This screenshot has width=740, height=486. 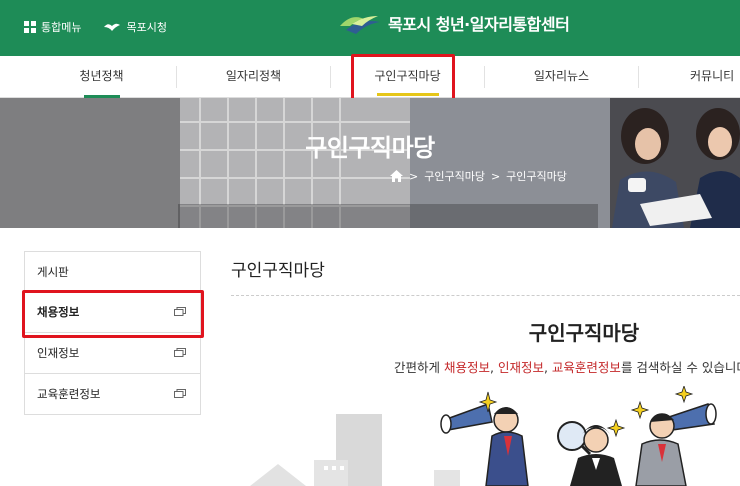 What do you see at coordinates (95, 27) in the screenshot?
I see `top-left-links: 통합메뉴 목포시청` at bounding box center [95, 27].